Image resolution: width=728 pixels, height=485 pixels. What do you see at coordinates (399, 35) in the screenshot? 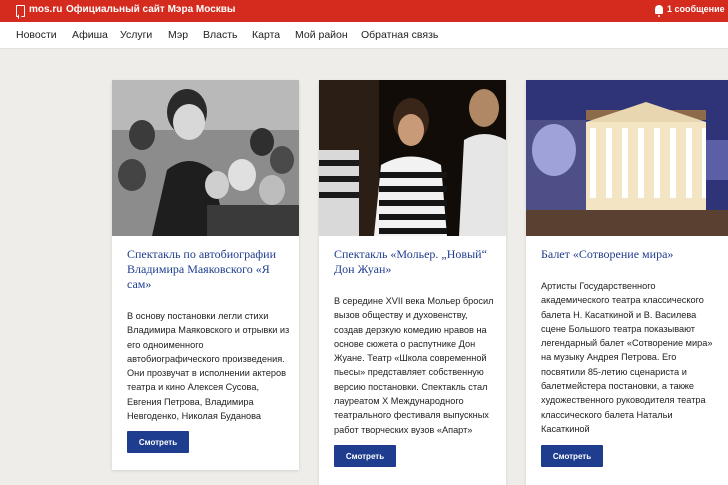
I see `nav-item-feedback: Обратная связь` at bounding box center [399, 35].